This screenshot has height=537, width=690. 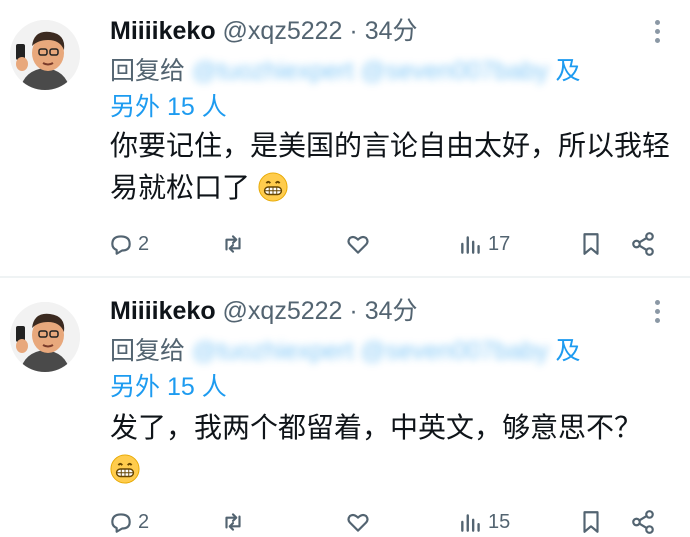 I want to click on tweet-actions: 2 17, so click(x=388, y=244).